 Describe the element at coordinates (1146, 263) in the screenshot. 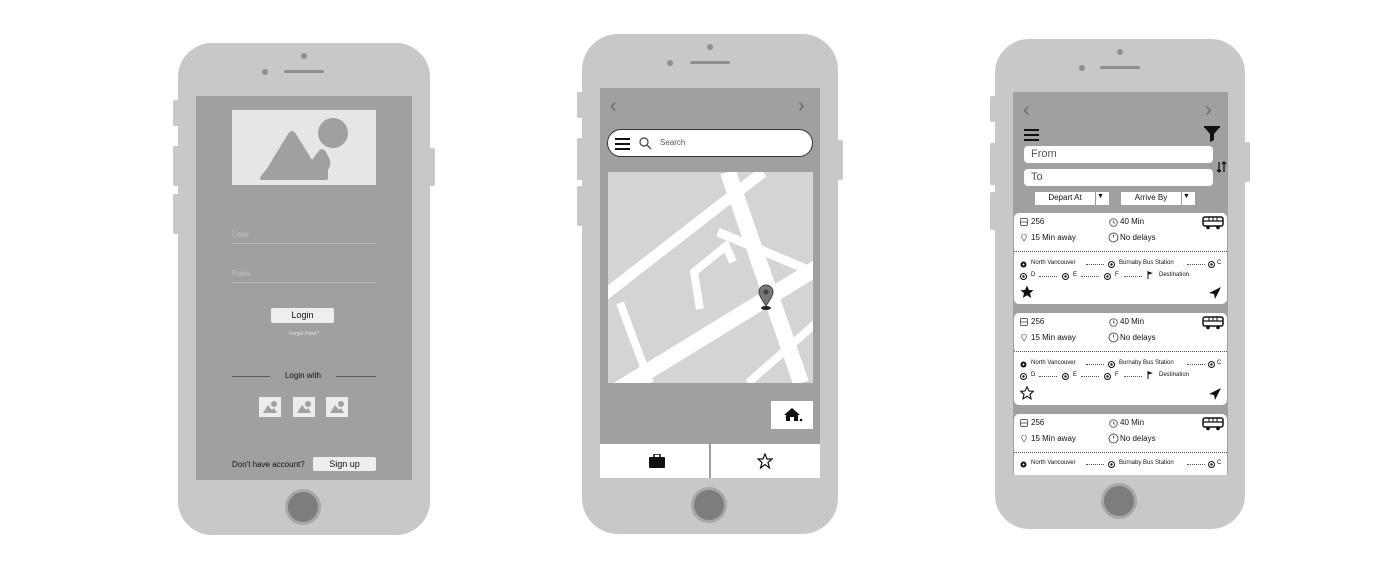

I see `stop-station: Burnaby Bus Station` at that location.